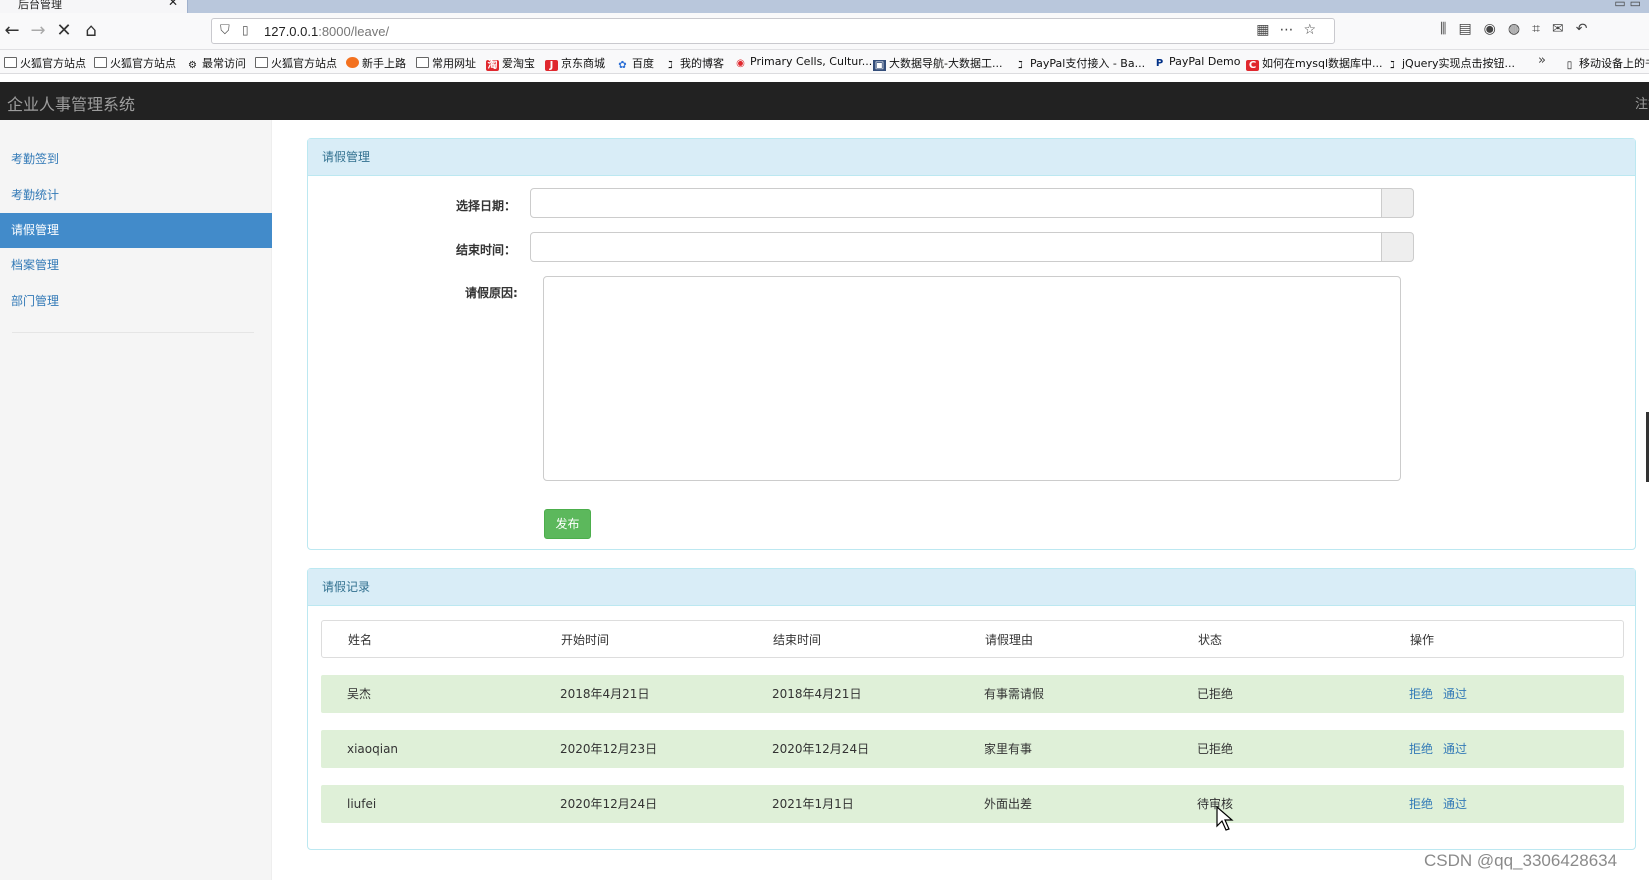 This screenshot has width=1649, height=880. What do you see at coordinates (1008, 804) in the screenshot?
I see `cell-reason: 外面出差` at bounding box center [1008, 804].